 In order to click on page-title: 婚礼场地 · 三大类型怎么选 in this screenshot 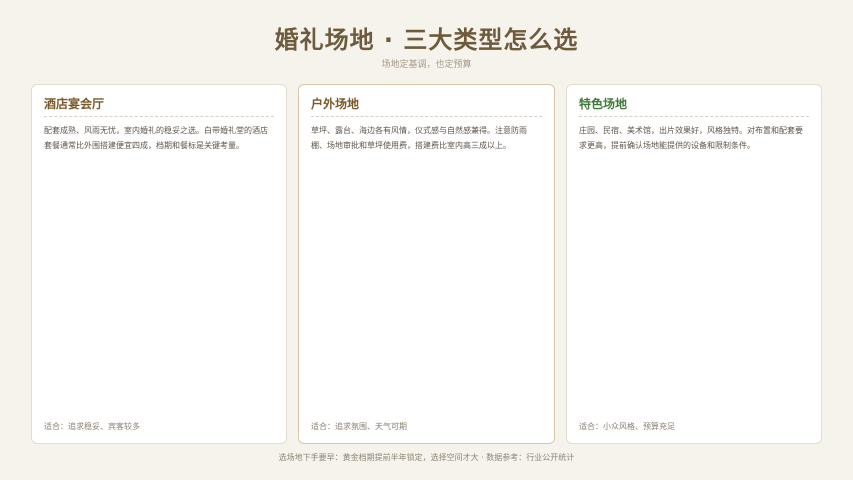, I will do `click(426, 40)`.